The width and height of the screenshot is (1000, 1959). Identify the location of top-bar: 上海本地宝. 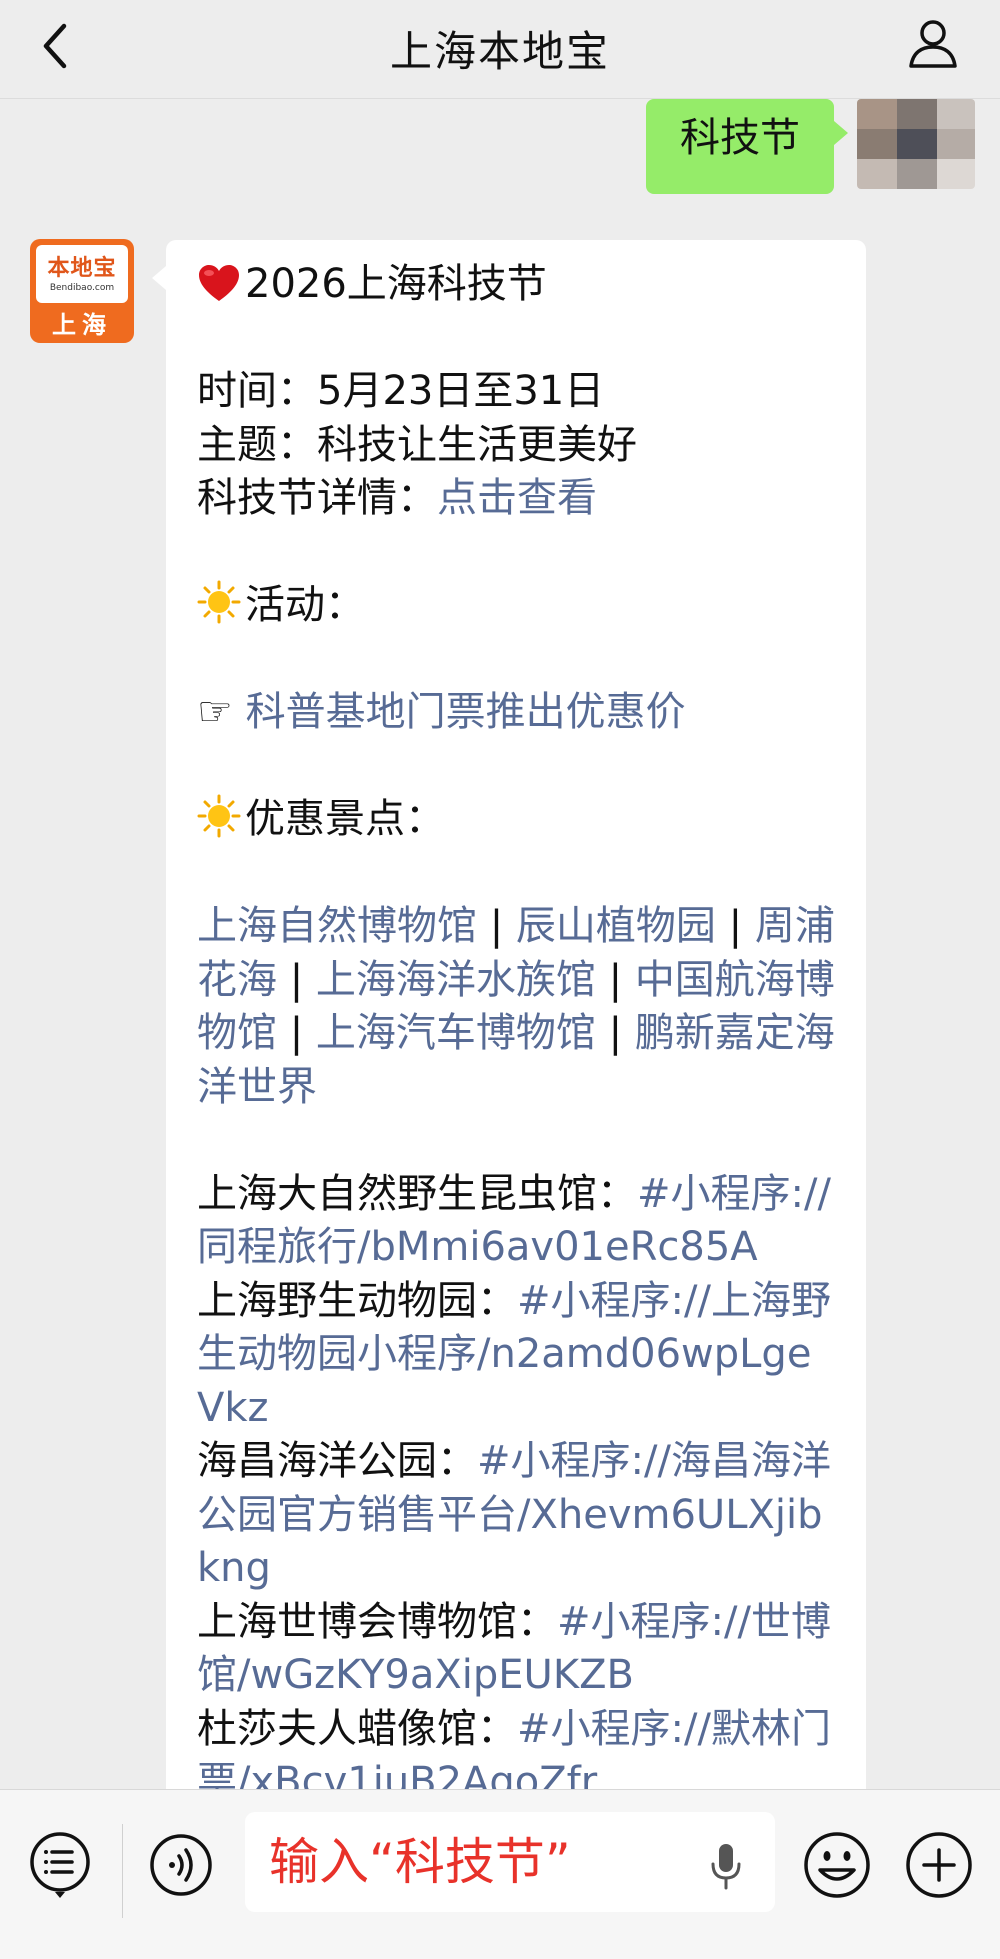
(500, 49).